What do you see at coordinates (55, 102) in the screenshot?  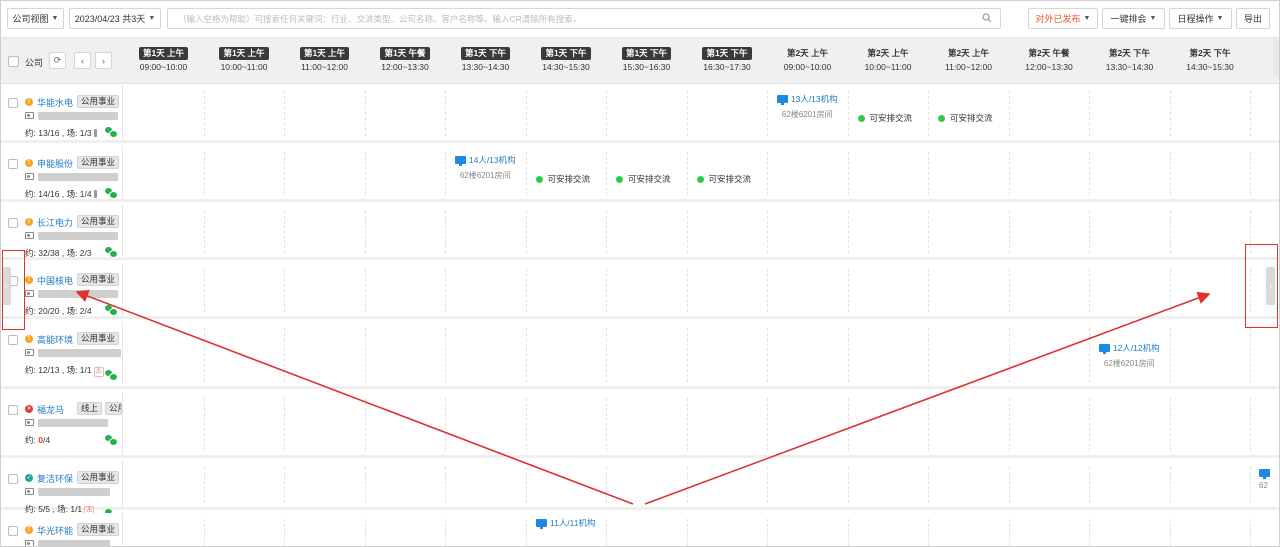 I see `company-name-link: 华能水电` at bounding box center [55, 102].